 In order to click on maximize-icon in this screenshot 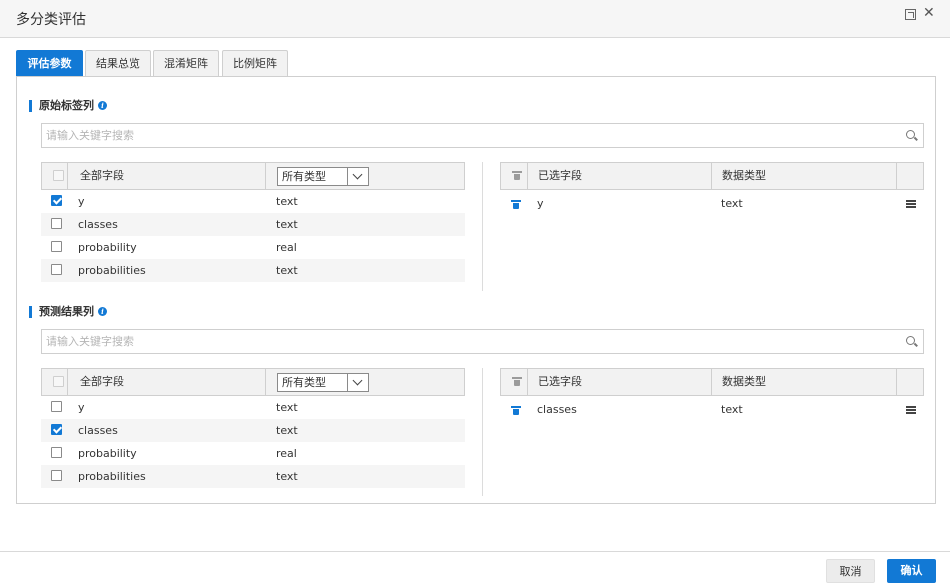, I will do `click(910, 14)`.